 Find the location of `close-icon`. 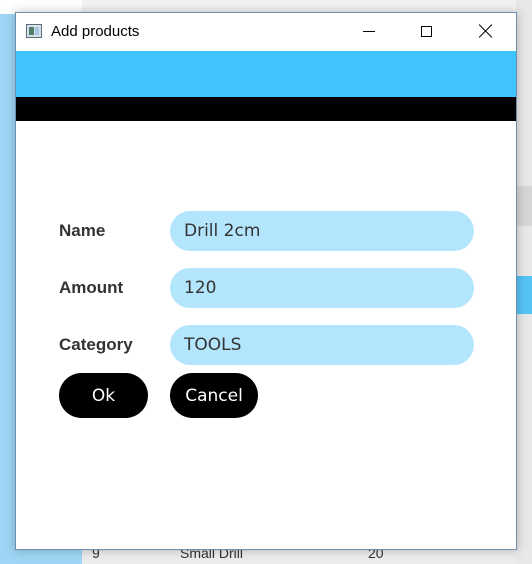

close-icon is located at coordinates (486, 31).